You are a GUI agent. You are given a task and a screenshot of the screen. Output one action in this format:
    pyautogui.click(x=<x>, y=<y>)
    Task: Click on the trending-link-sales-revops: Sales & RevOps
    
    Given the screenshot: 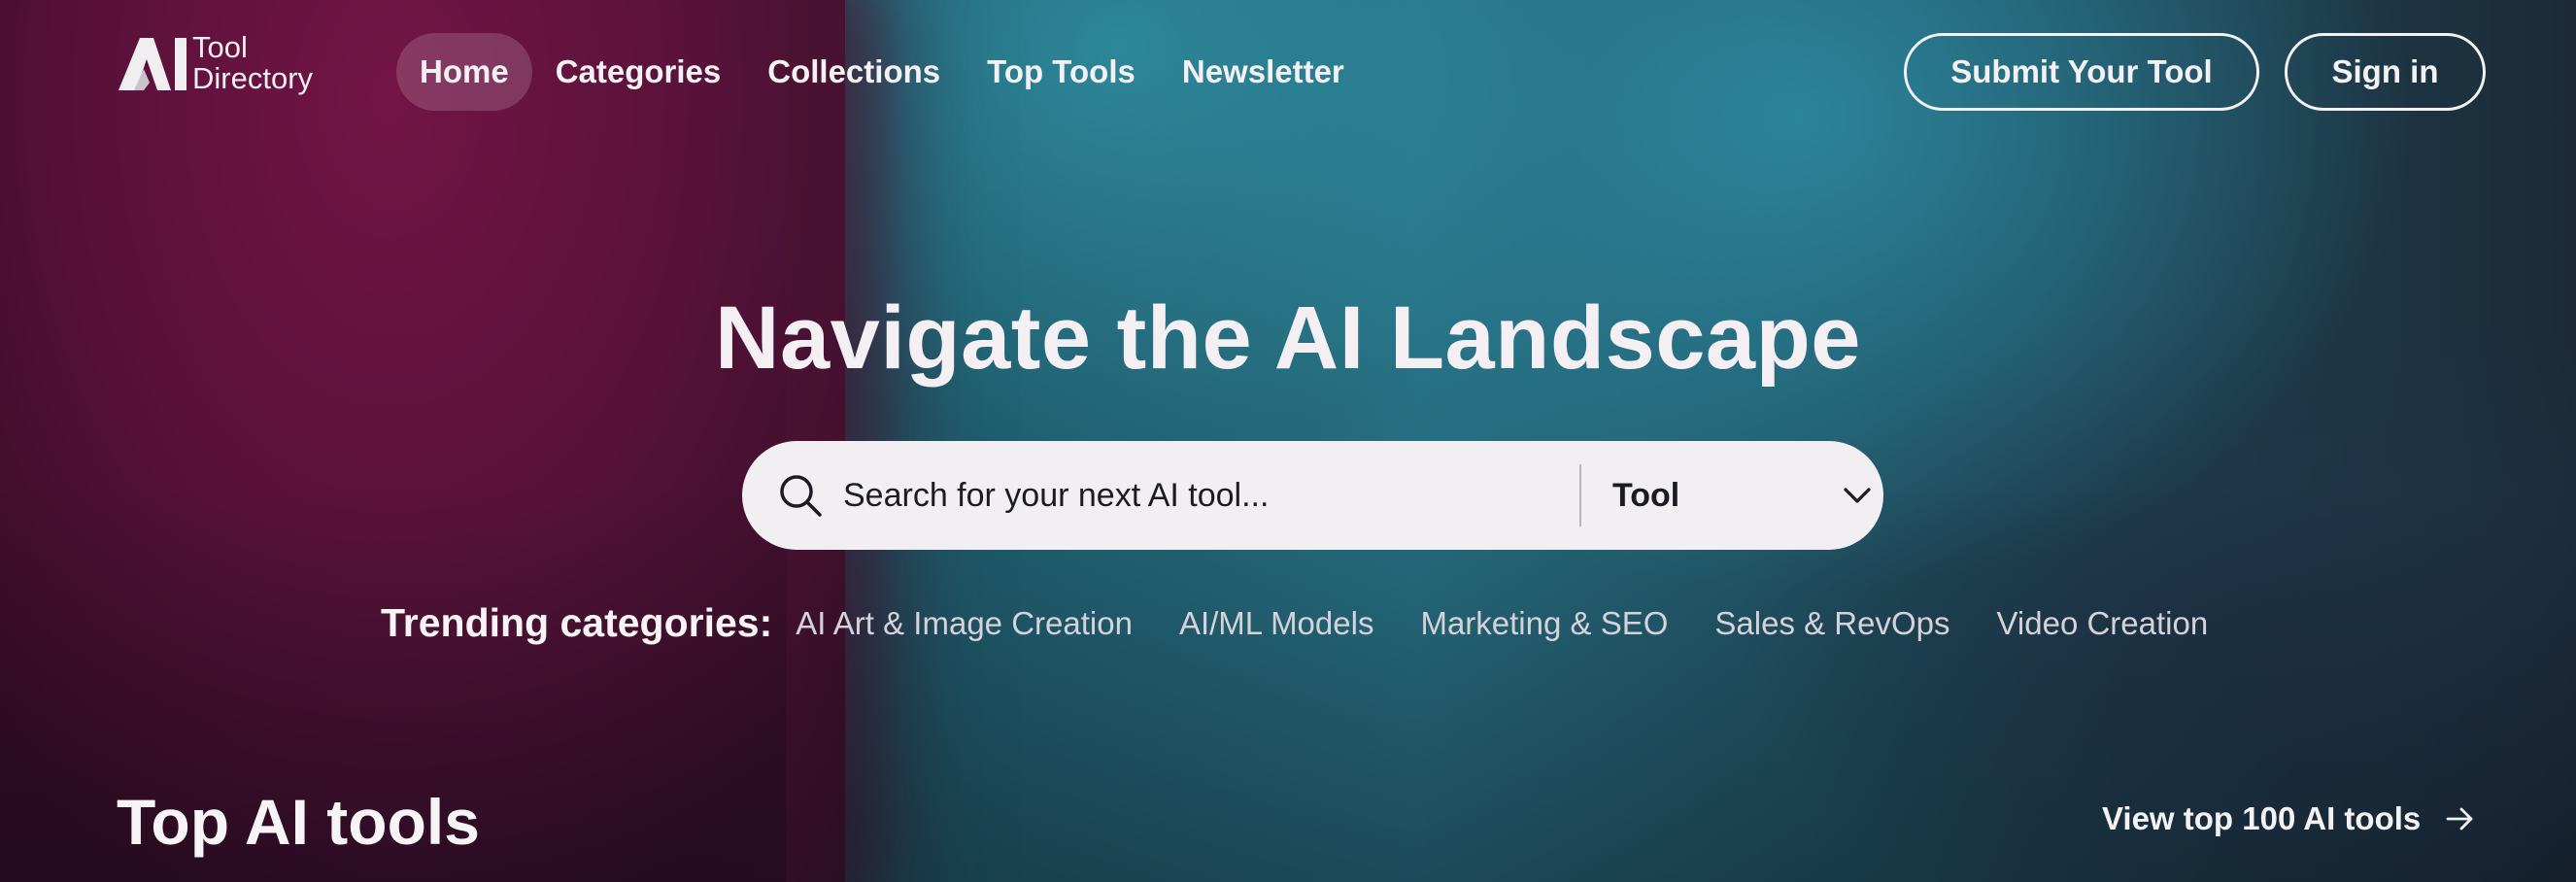 What is the action you would take?
    pyautogui.click(x=1831, y=623)
    